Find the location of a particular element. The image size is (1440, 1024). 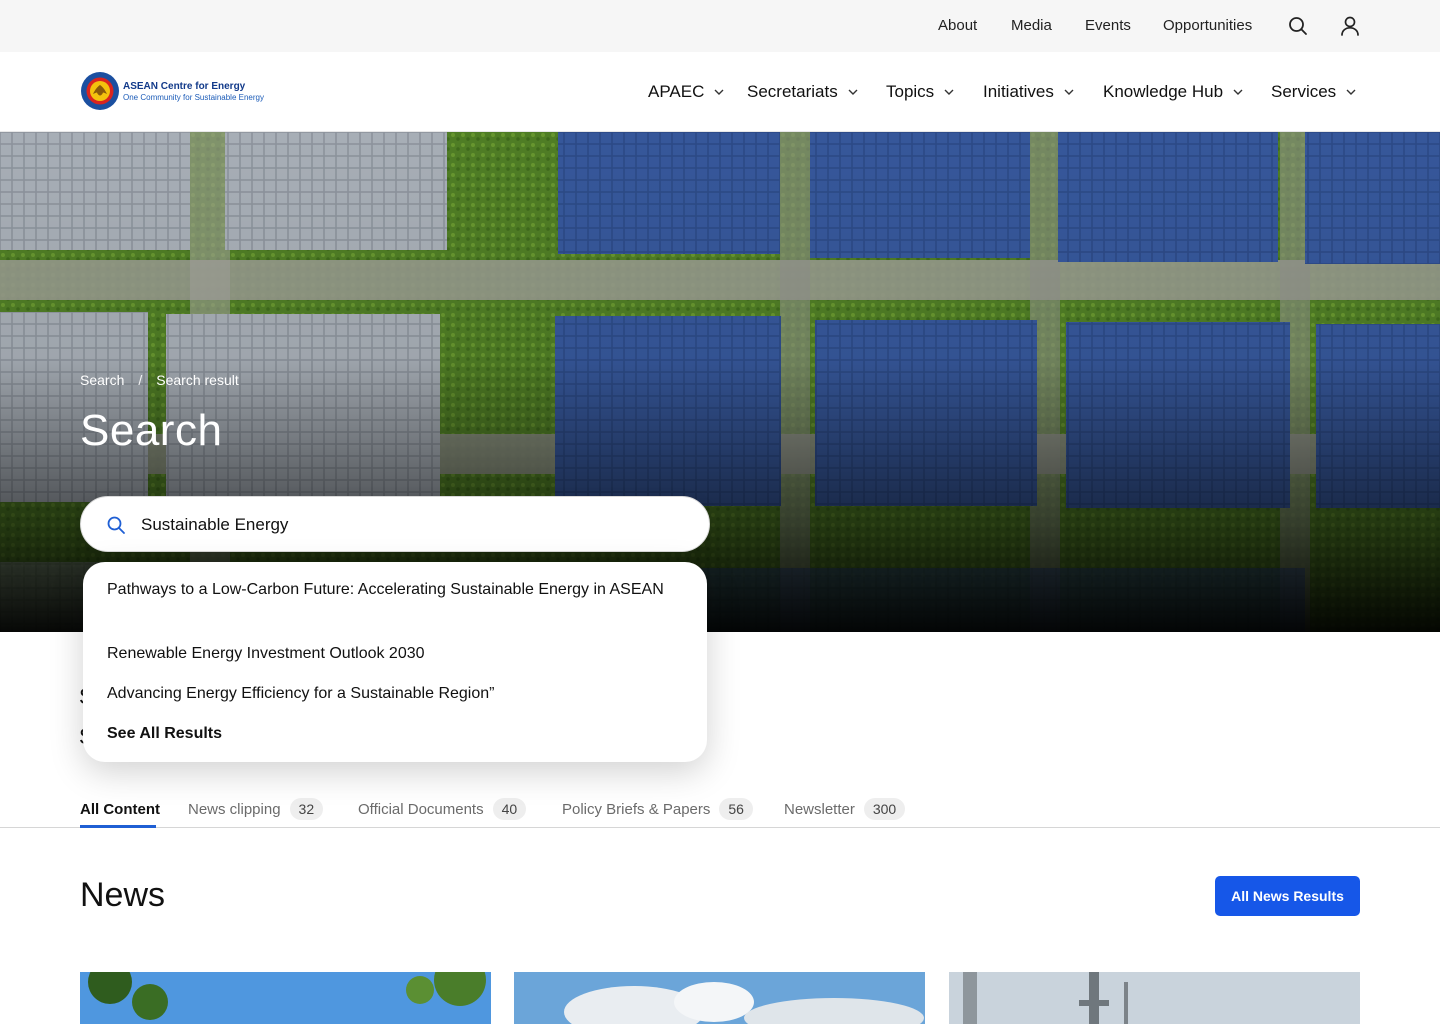

user-icon is located at coordinates (1350, 26).